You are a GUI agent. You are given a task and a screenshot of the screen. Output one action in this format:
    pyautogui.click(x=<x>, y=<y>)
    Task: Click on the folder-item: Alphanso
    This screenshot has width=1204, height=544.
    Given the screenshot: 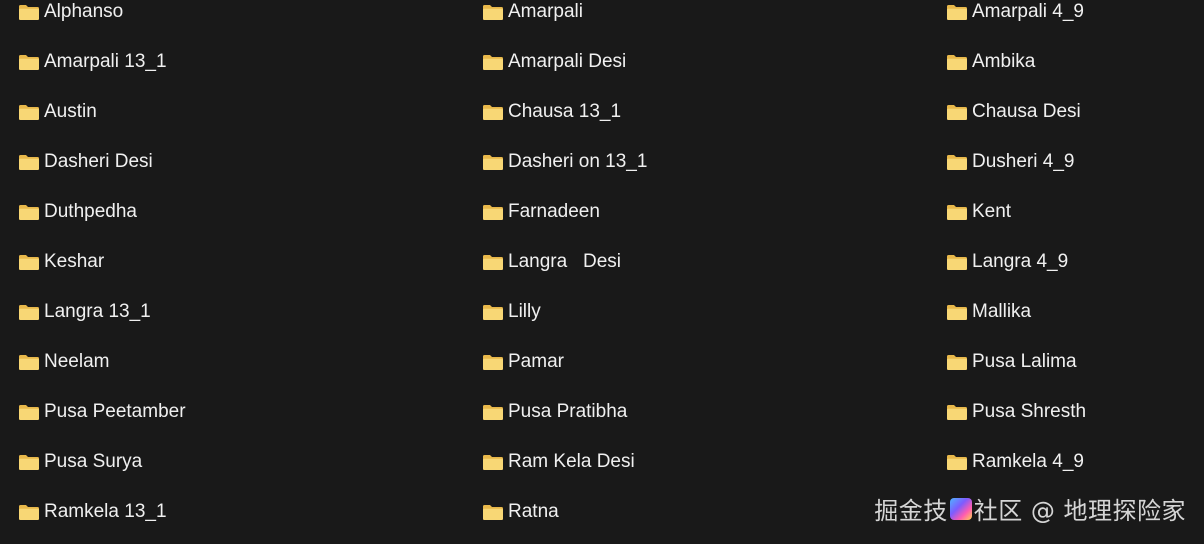 What is the action you would take?
    pyautogui.click(x=70, y=14)
    